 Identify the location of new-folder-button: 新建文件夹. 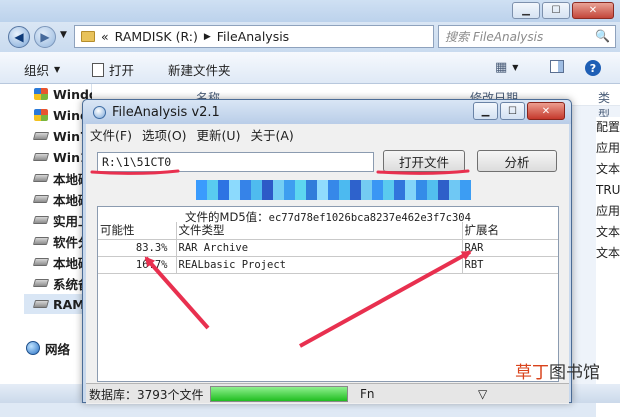
(199, 69).